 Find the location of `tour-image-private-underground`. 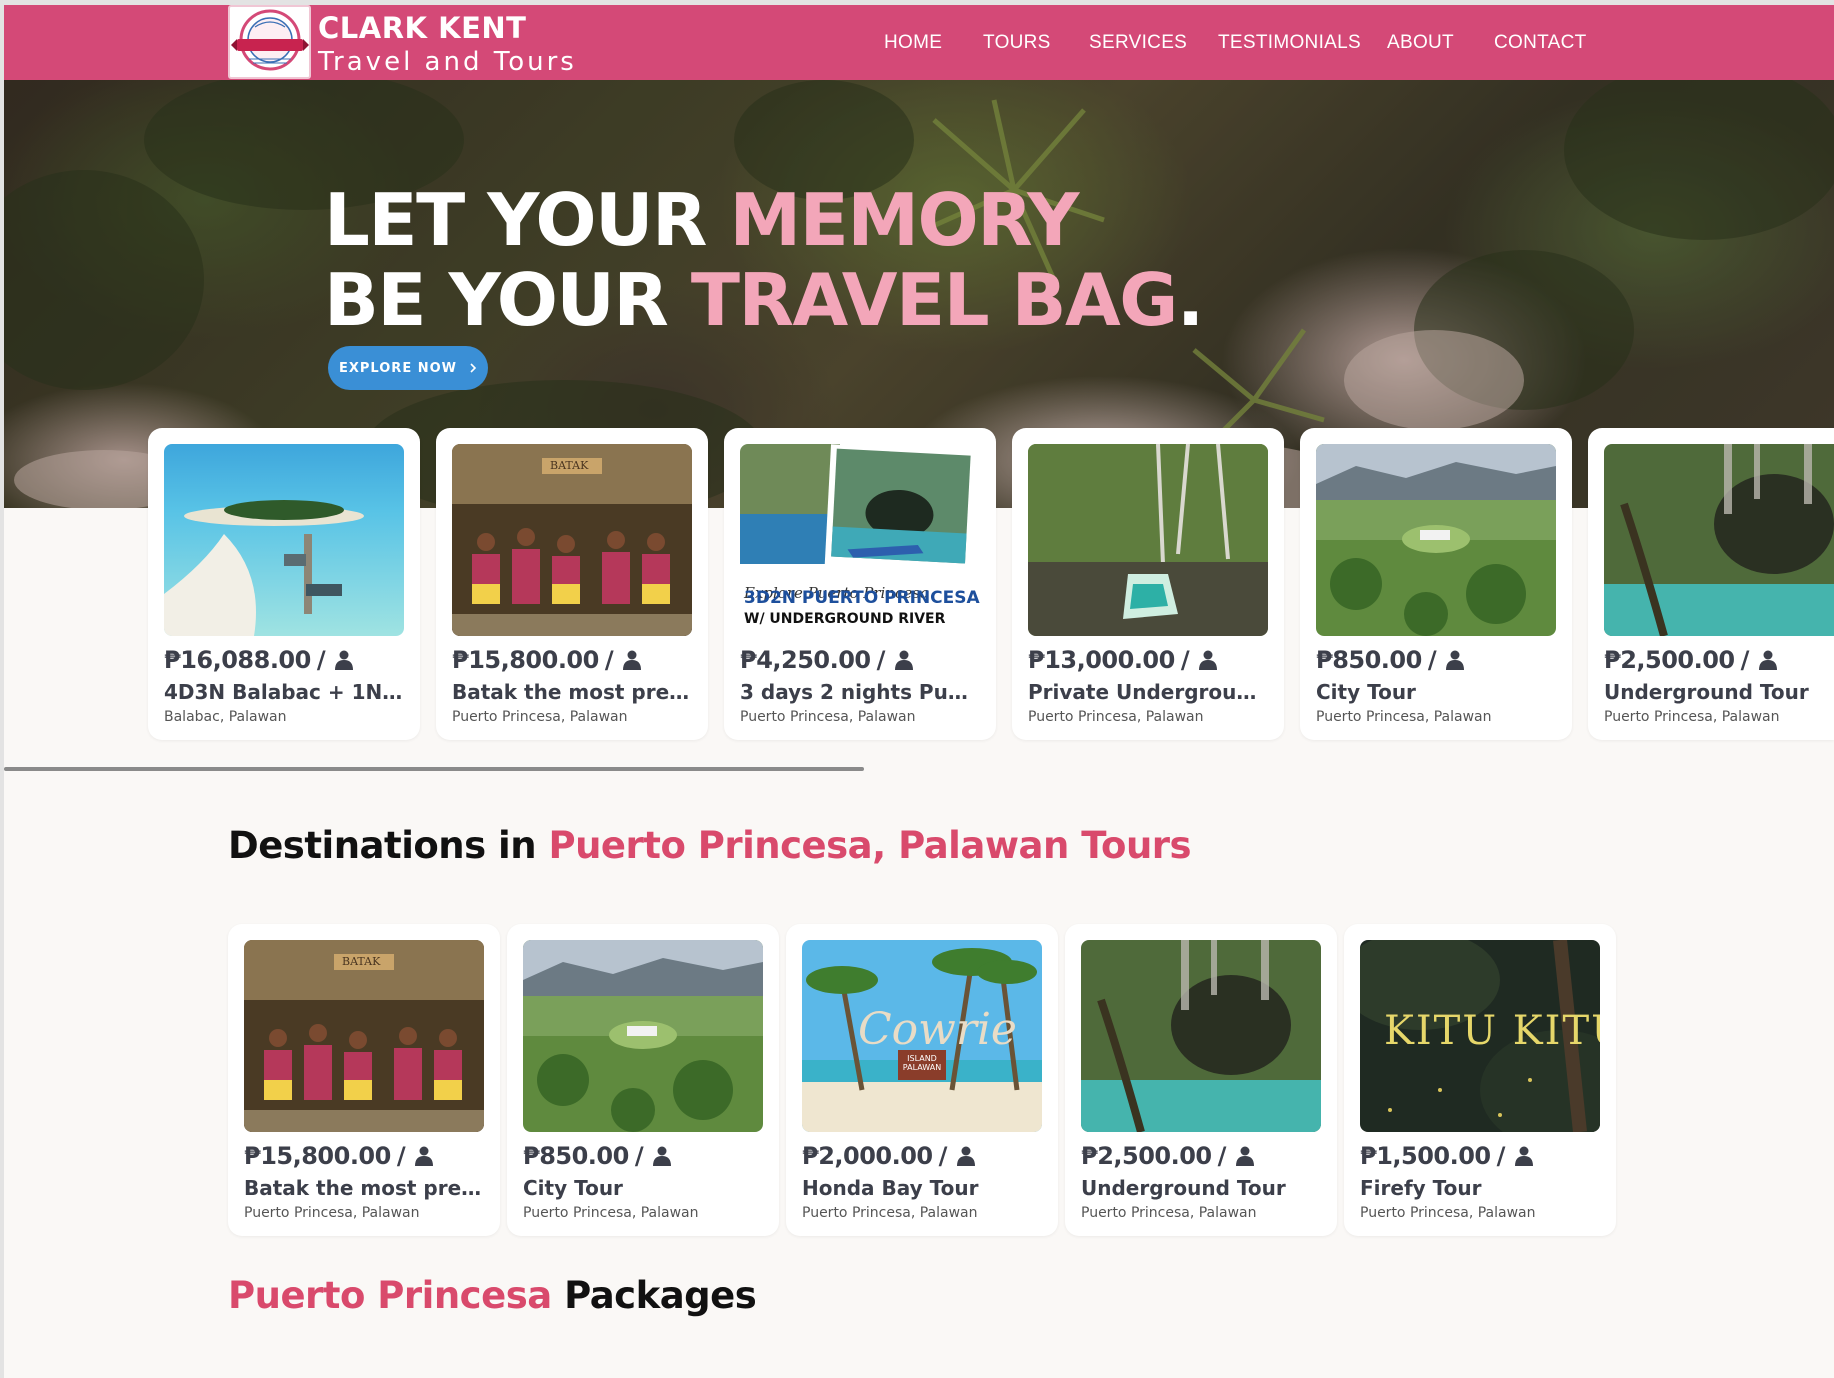

tour-image-private-underground is located at coordinates (1148, 540).